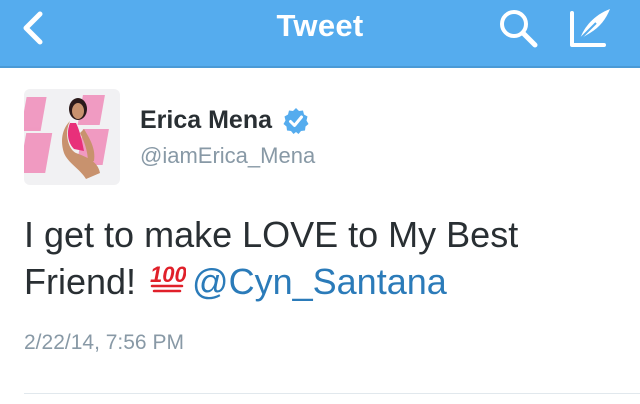  What do you see at coordinates (104, 342) in the screenshot?
I see `tweet-timestamp: 2/22/14, 7:56 PM` at bounding box center [104, 342].